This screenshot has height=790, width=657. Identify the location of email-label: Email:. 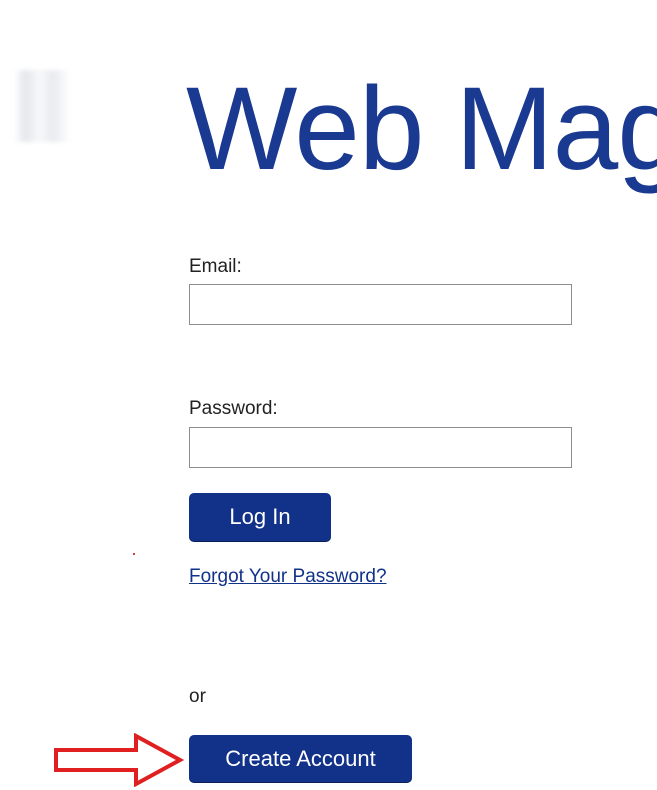
(215, 266).